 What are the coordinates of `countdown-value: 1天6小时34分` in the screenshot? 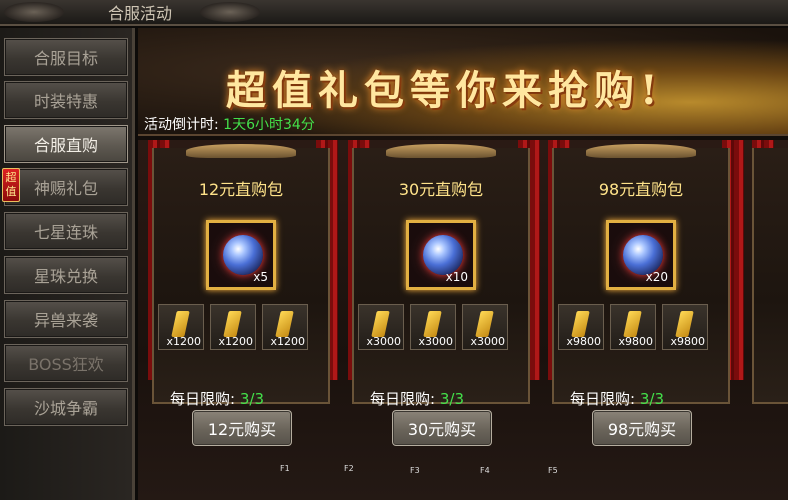 It's located at (269, 125).